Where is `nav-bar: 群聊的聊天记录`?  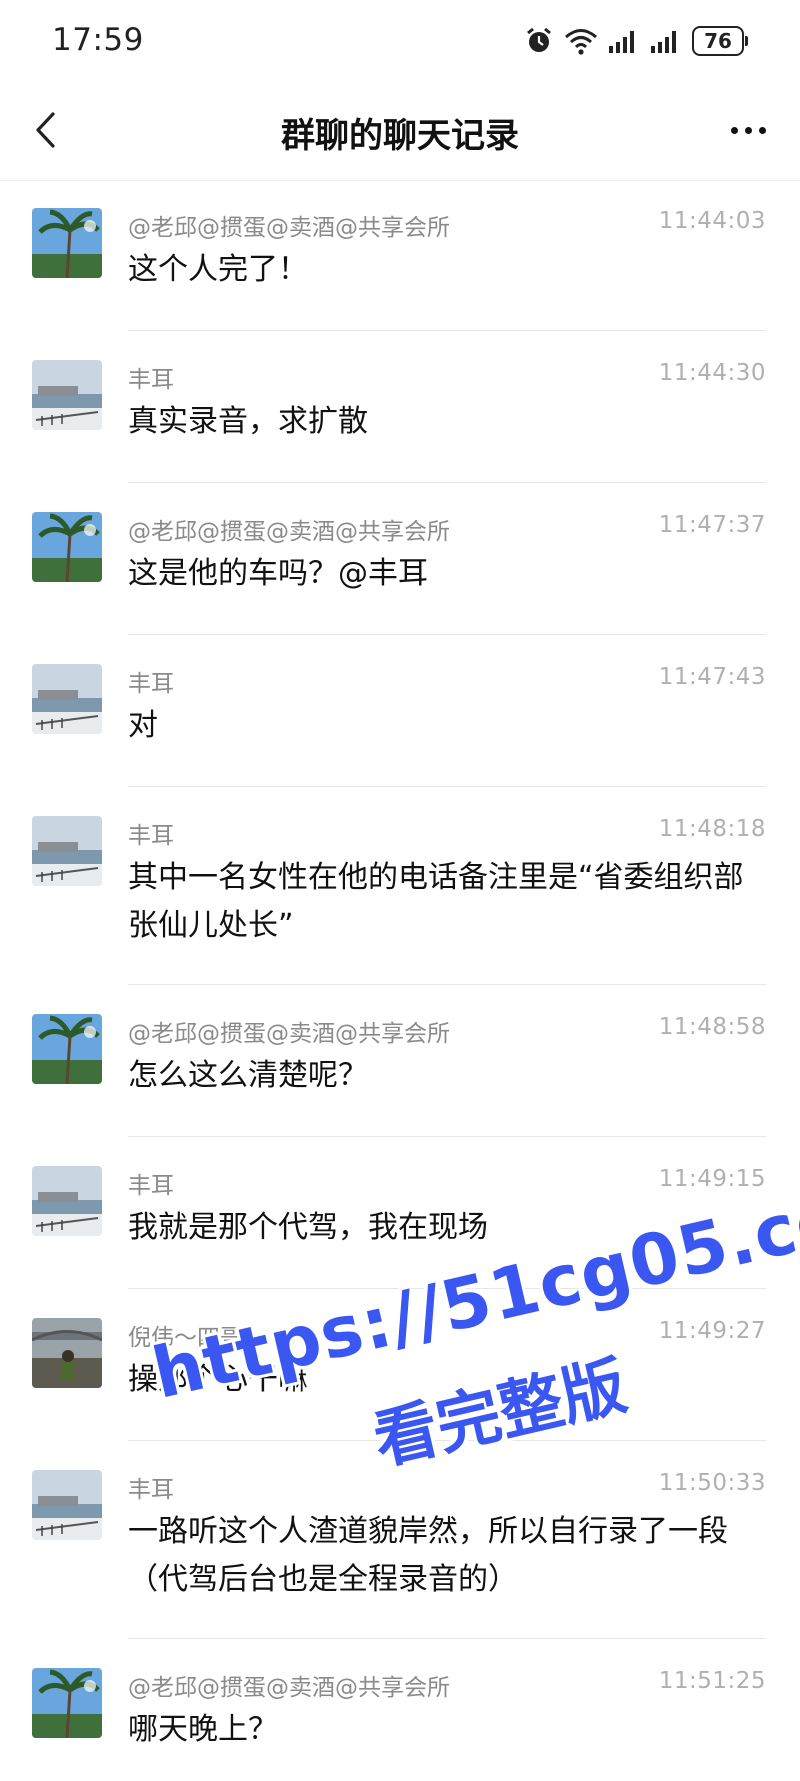
nav-bar: 群聊的聊天记录 is located at coordinates (400, 130).